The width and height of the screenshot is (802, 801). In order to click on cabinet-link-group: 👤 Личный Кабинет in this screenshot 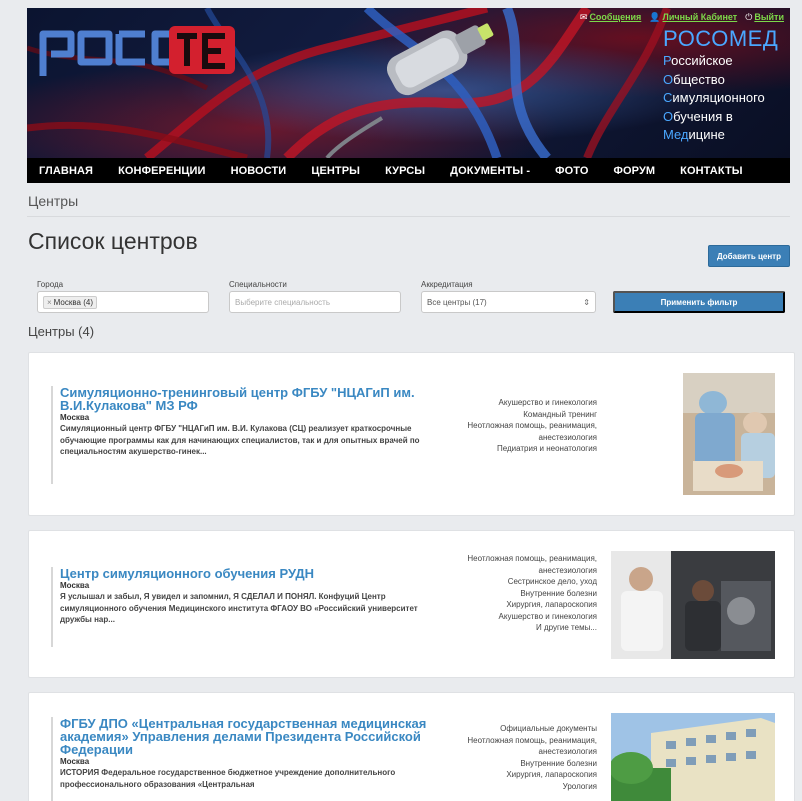, I will do `click(693, 17)`.